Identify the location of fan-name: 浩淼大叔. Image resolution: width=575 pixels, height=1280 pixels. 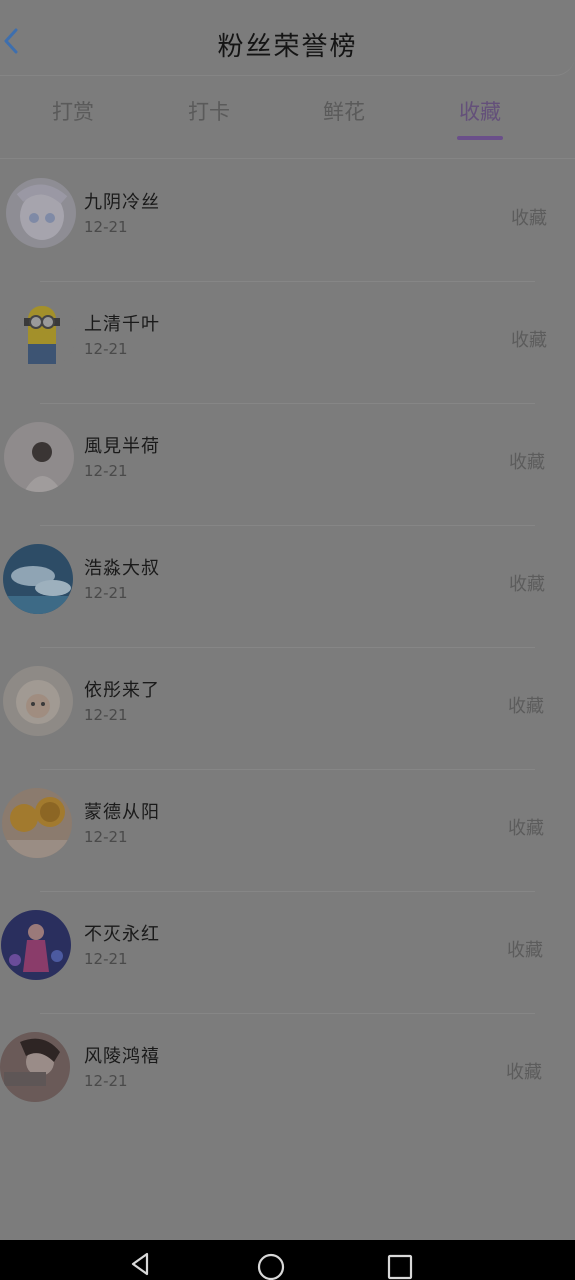
(122, 568).